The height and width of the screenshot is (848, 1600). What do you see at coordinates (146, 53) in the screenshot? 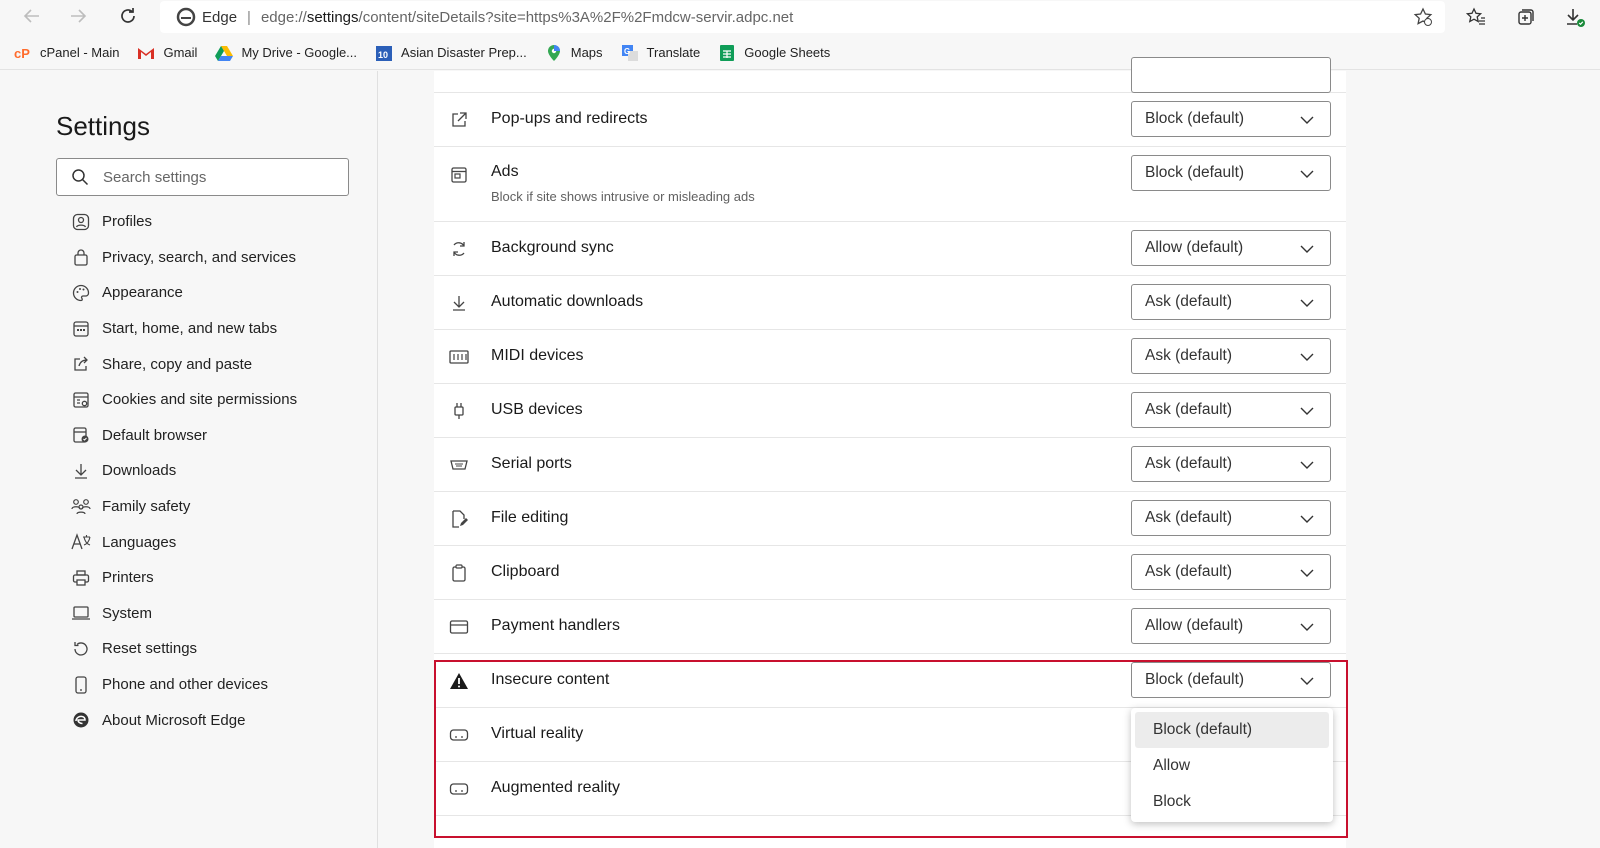
I see `gmail-icon` at bounding box center [146, 53].